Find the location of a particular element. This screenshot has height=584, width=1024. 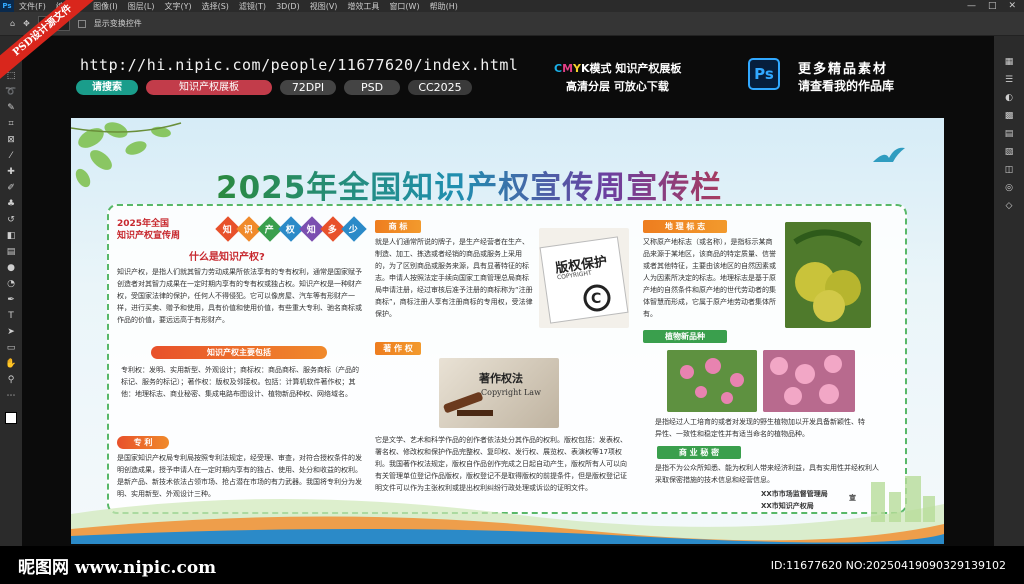

paths-panel-icon: ◇ is located at coordinates (1009, 206).